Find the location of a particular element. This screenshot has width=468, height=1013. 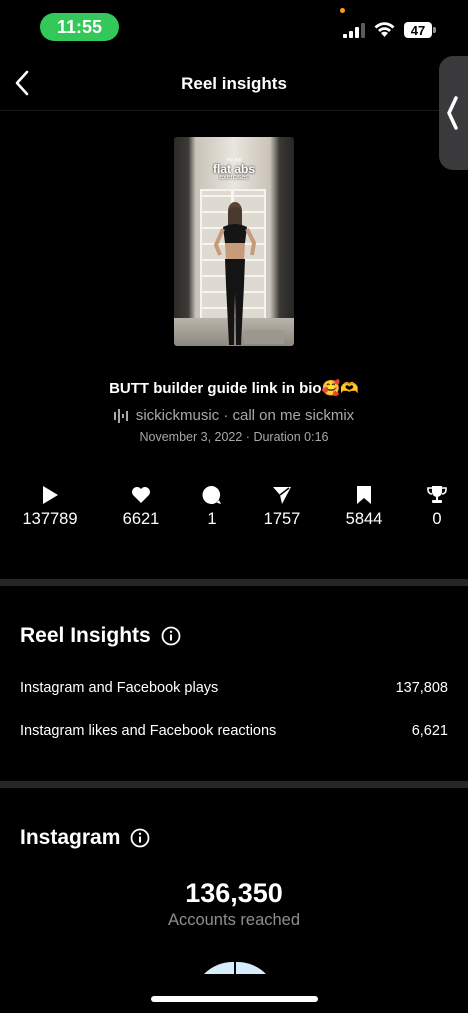

page-title: Reel insights is located at coordinates (234, 83).